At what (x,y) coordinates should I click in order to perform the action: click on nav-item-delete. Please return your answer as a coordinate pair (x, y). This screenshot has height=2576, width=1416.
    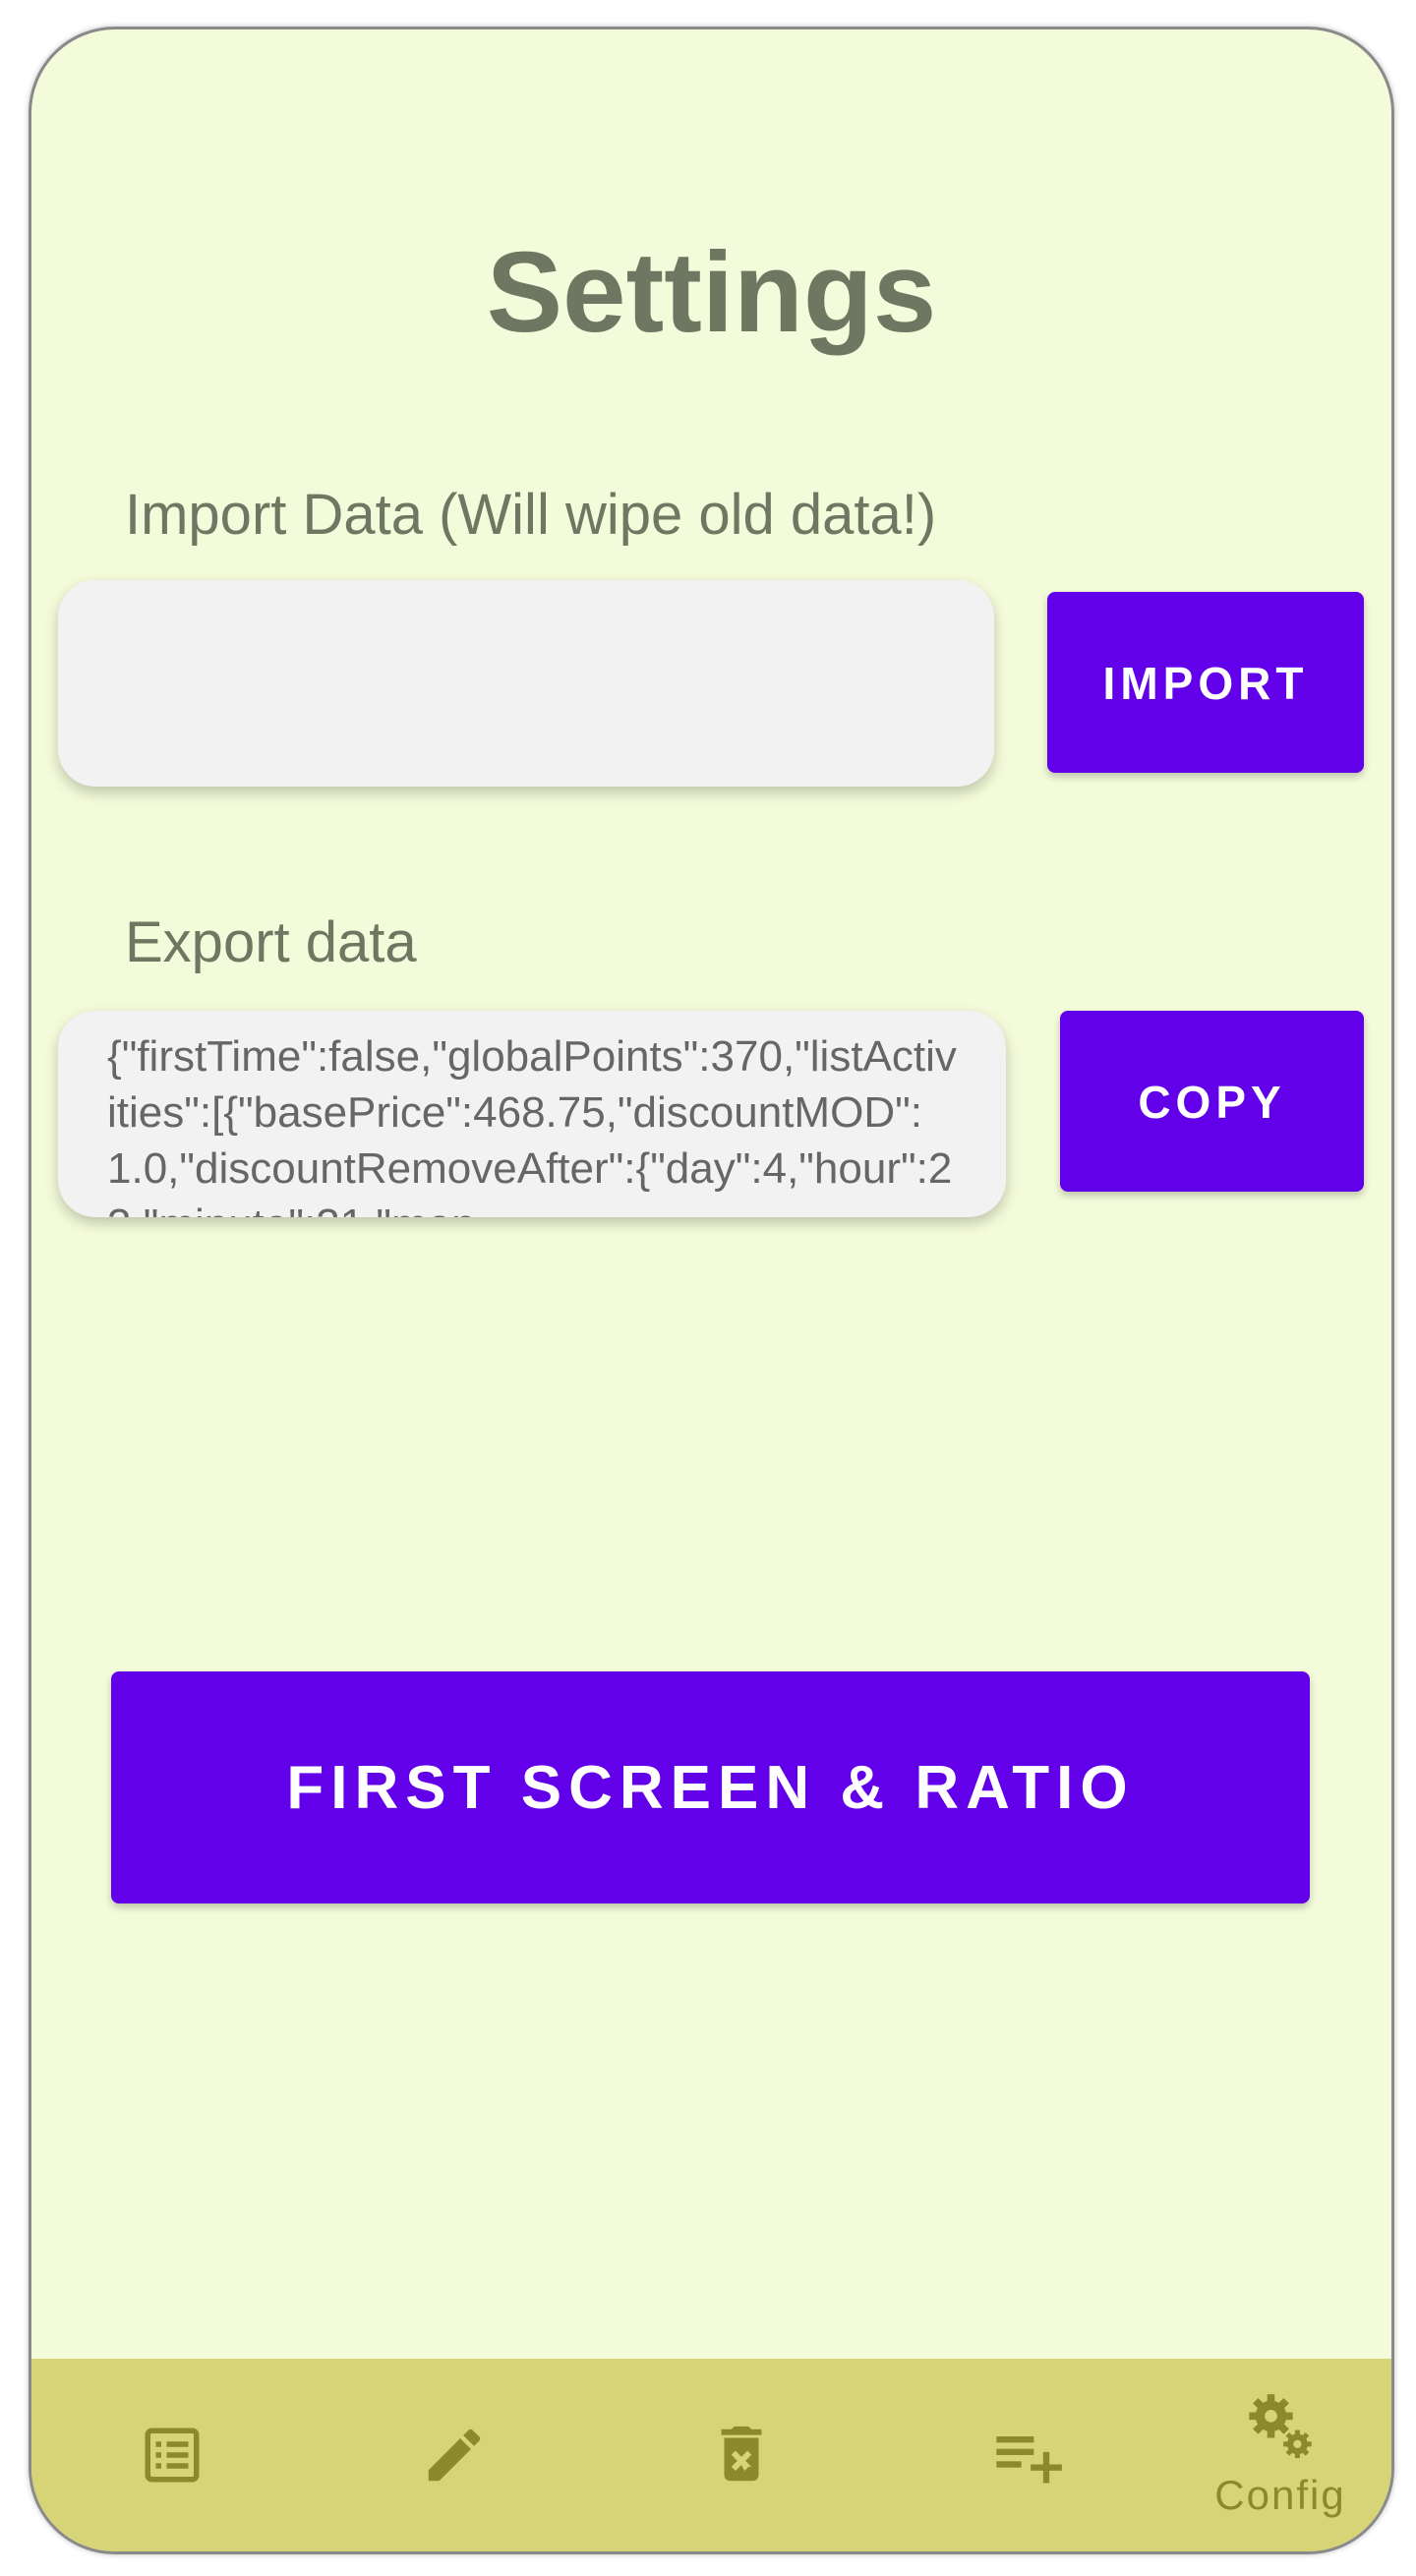
    Looking at the image, I should click on (741, 2455).